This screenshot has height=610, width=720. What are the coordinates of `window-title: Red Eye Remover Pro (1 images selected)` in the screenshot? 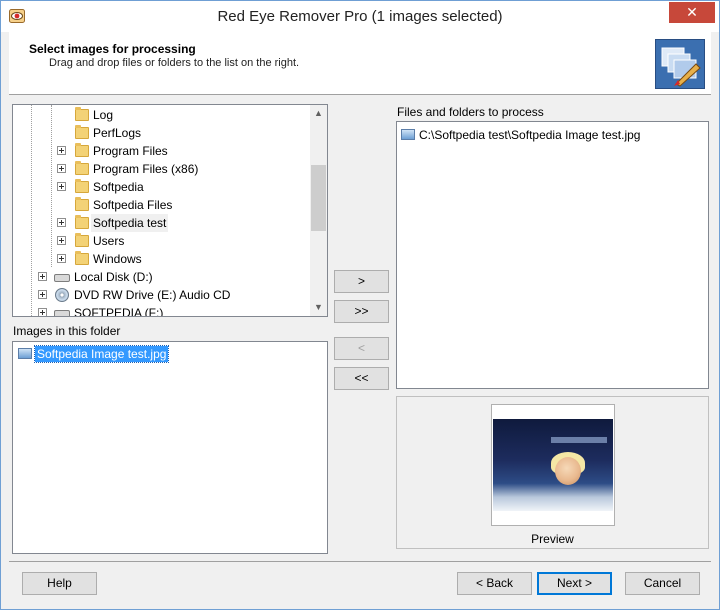 It's located at (360, 16).